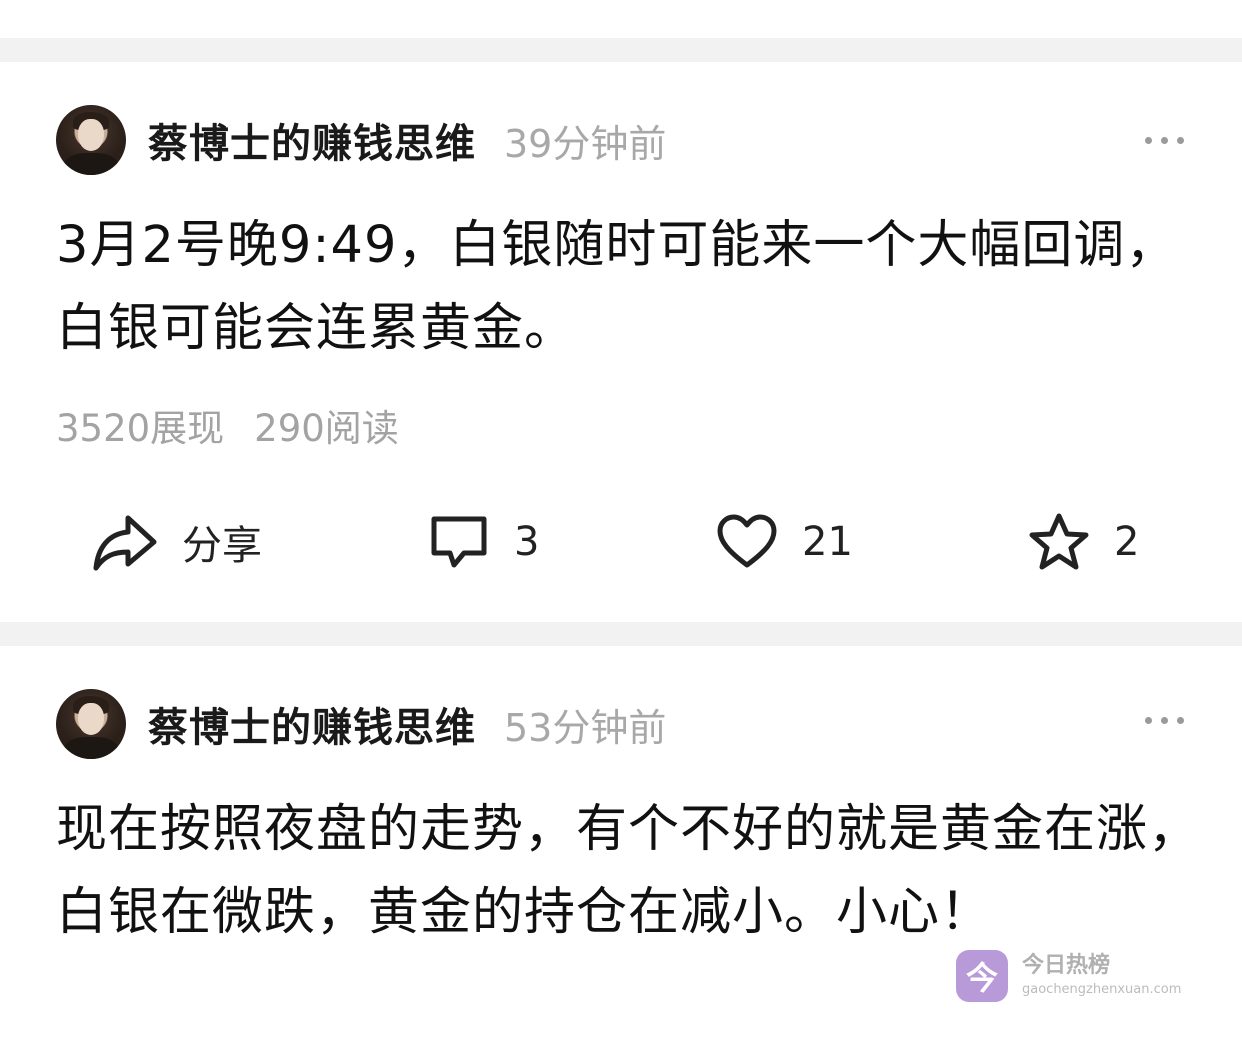 The height and width of the screenshot is (1037, 1242). Describe the element at coordinates (784, 542) in the screenshot. I see `like-button: 21` at that location.